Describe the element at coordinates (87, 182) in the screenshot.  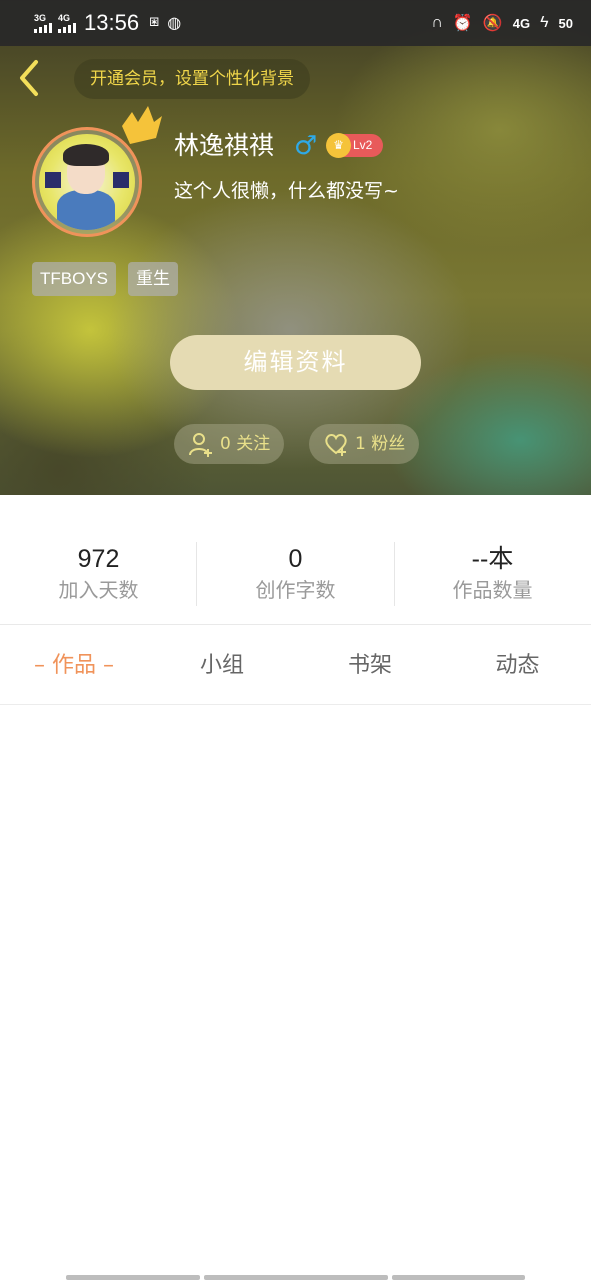
I see `avatar-image` at that location.